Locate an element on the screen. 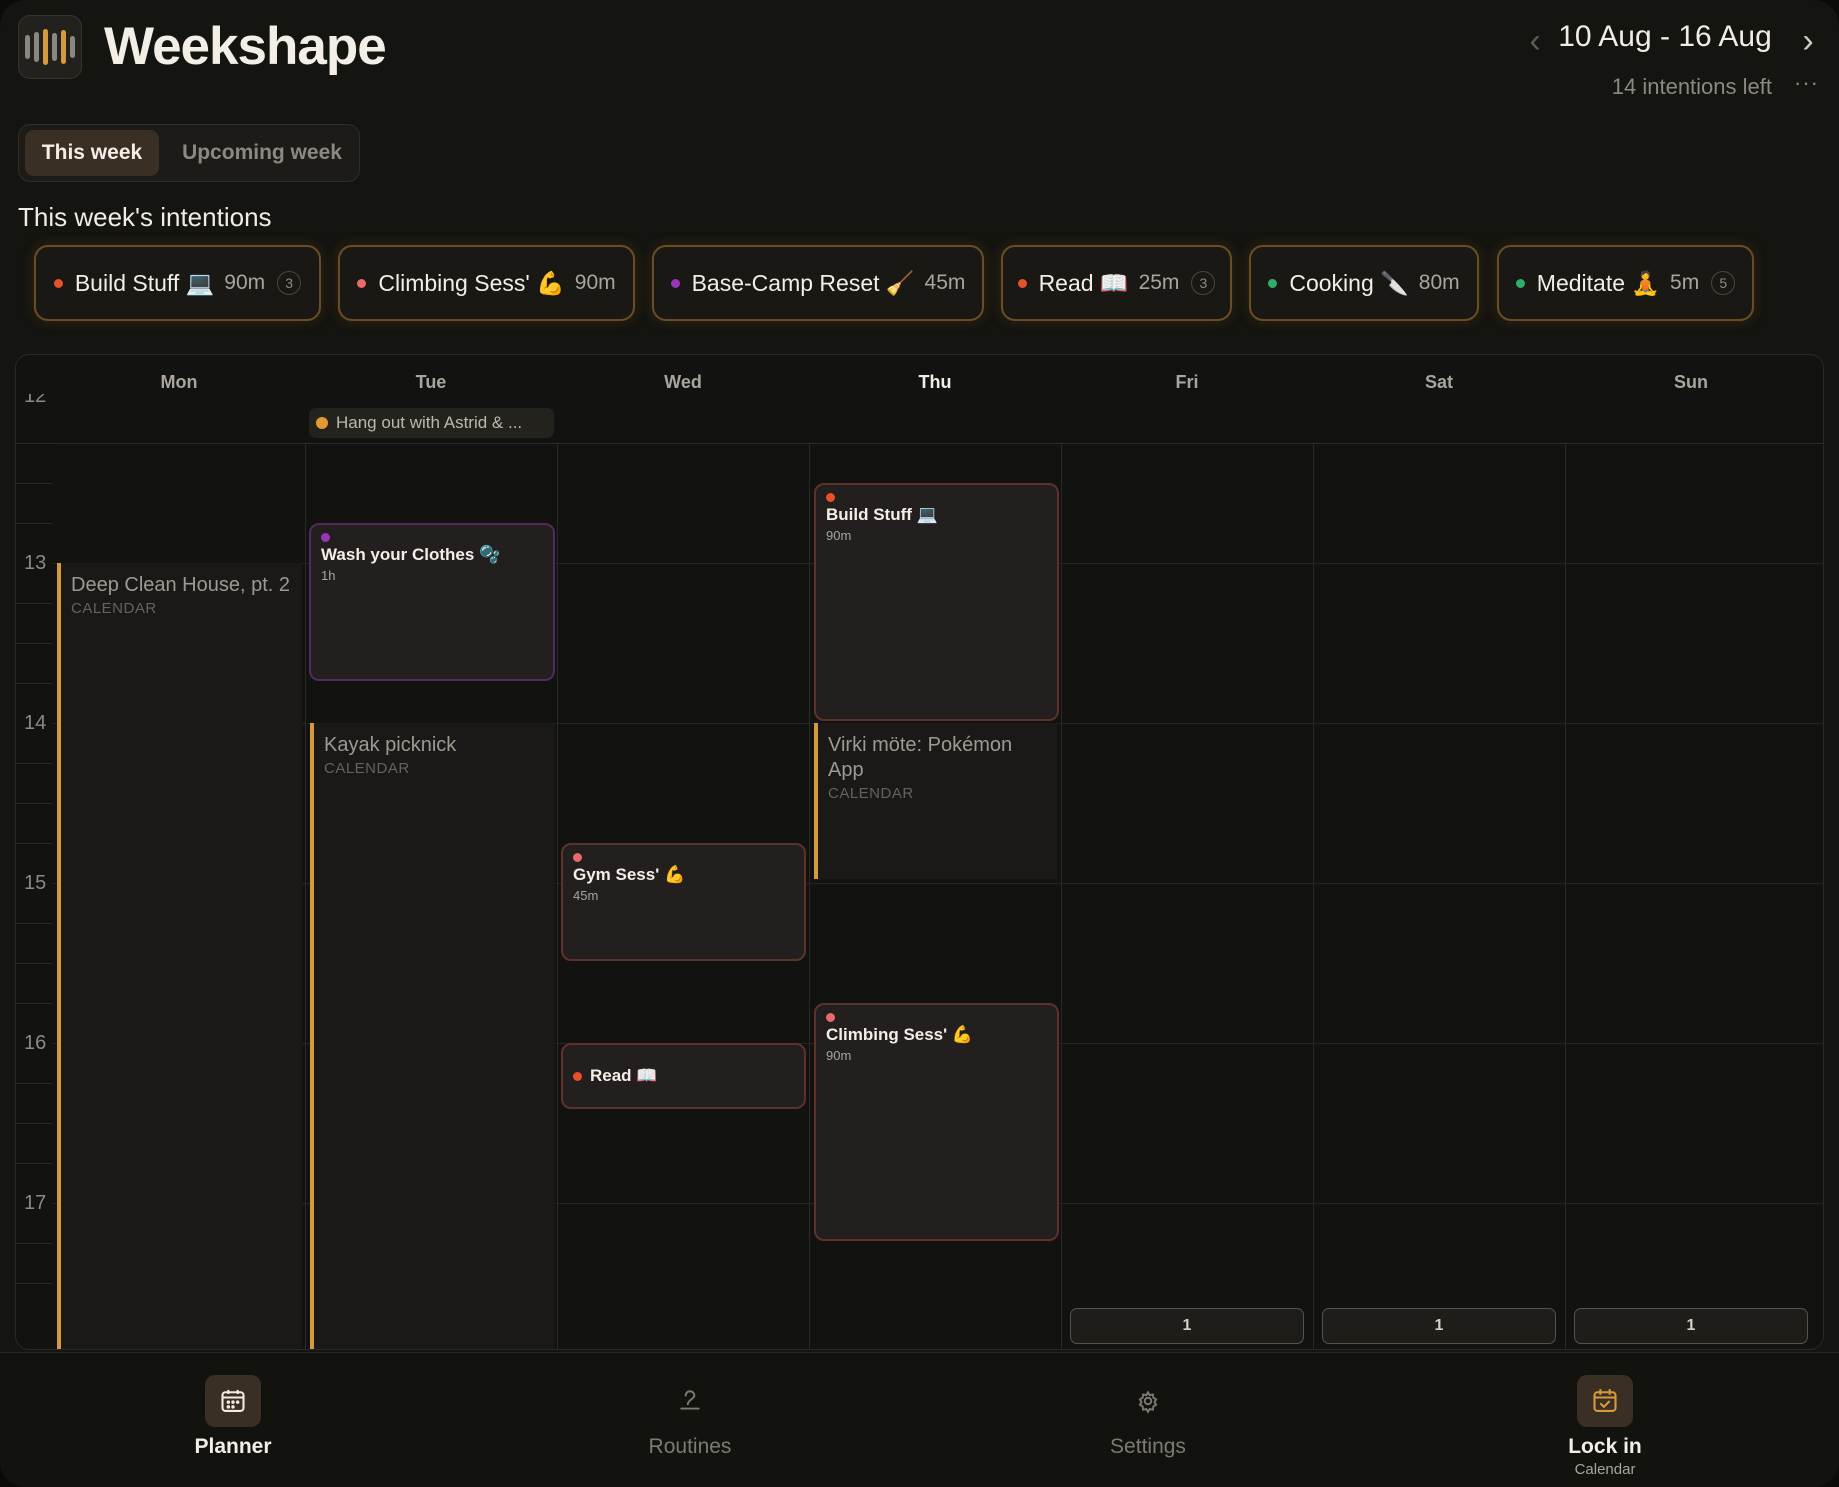 Image resolution: width=1839 pixels, height=1487 pixels. intention-chip-read: Read 📖 25m 3 is located at coordinates (1116, 283).